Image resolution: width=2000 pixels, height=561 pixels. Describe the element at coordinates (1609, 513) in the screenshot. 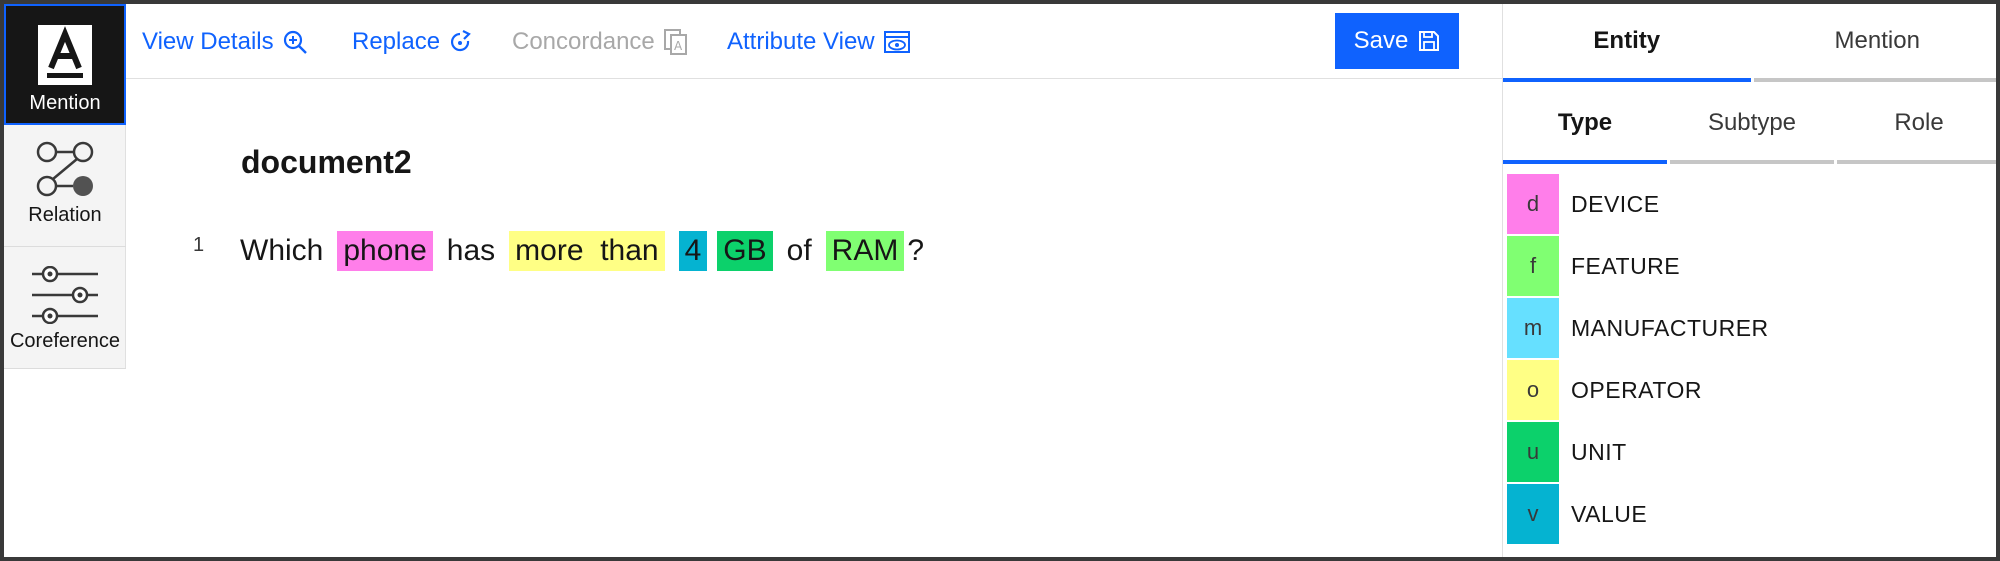

I see `type-name: VALUE` at that location.